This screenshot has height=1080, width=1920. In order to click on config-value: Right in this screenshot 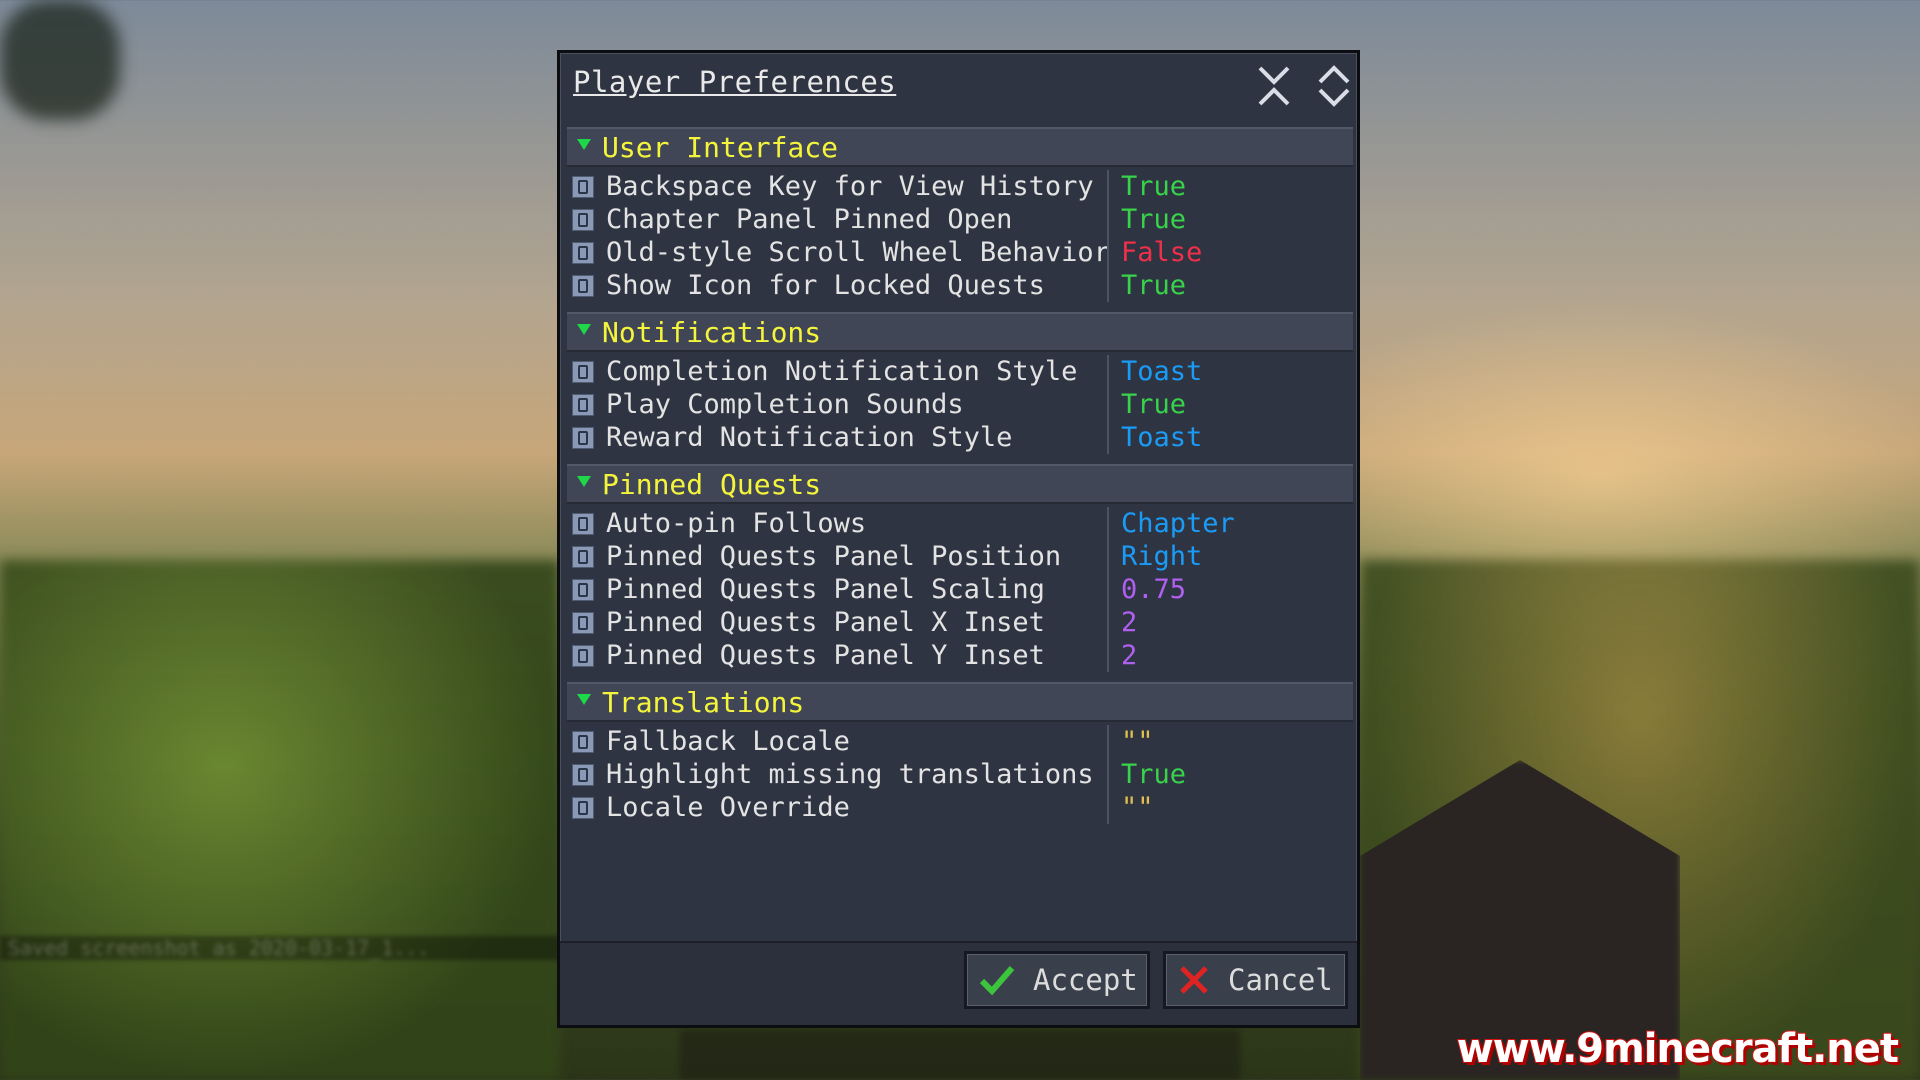, I will do `click(1161, 556)`.